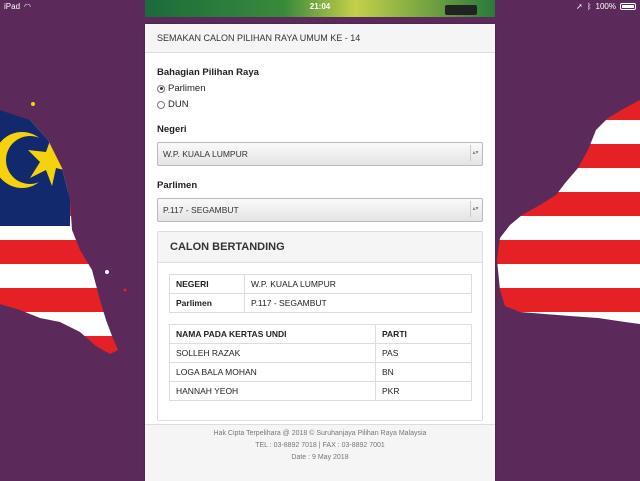  Describe the element at coordinates (201, 210) in the screenshot. I see `parlimen-select-value: P.117 - SEGAMBUT` at that location.